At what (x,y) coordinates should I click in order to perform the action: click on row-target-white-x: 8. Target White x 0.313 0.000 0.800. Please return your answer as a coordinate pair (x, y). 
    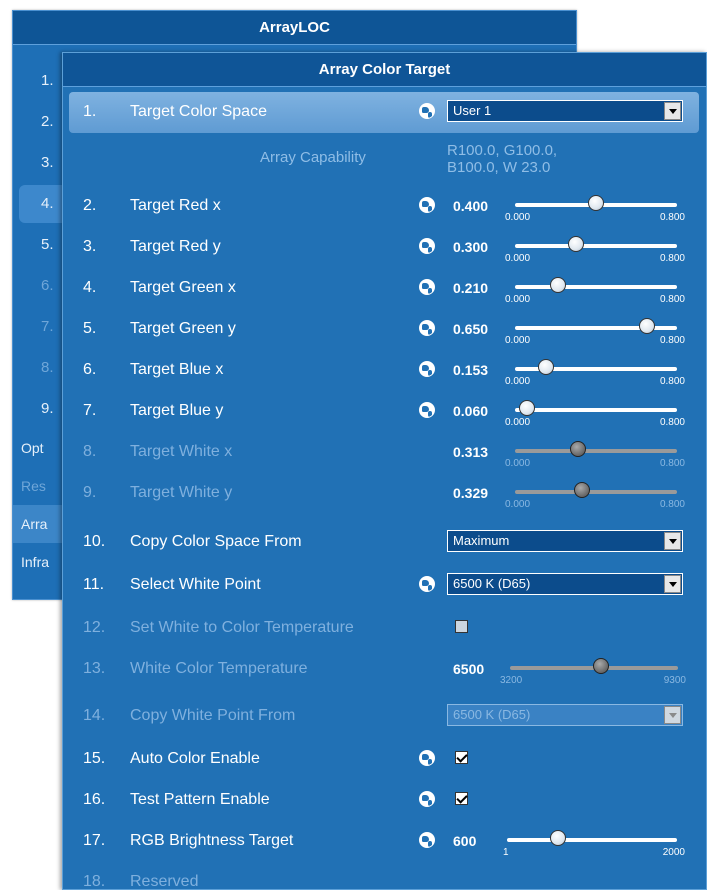
    Looking at the image, I should click on (384, 452).